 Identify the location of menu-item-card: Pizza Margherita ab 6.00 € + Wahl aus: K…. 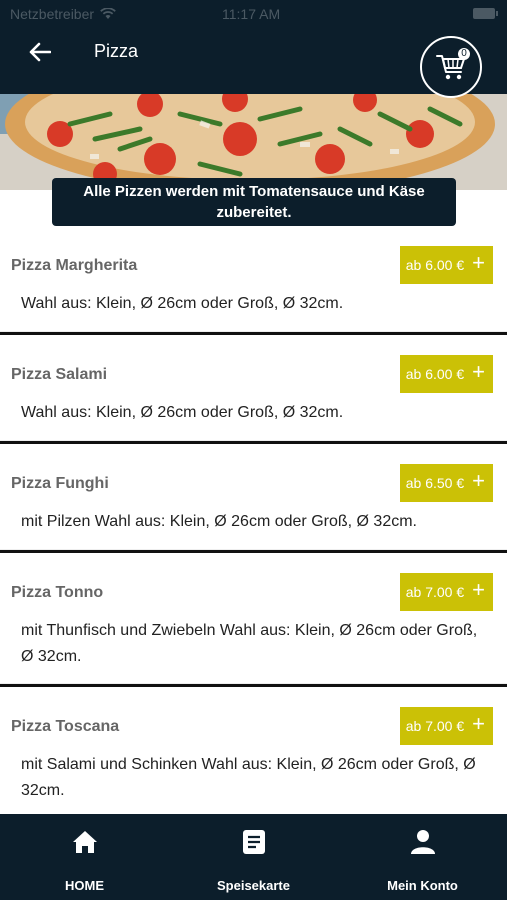
(253, 285).